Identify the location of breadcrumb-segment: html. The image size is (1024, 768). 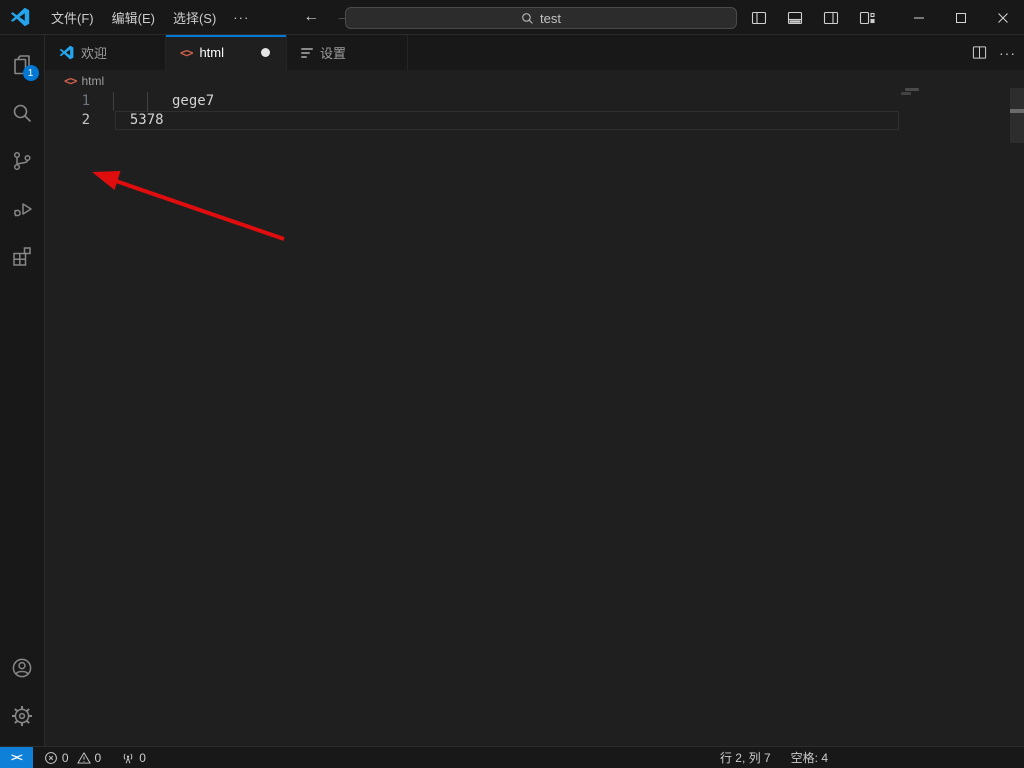
(92, 81).